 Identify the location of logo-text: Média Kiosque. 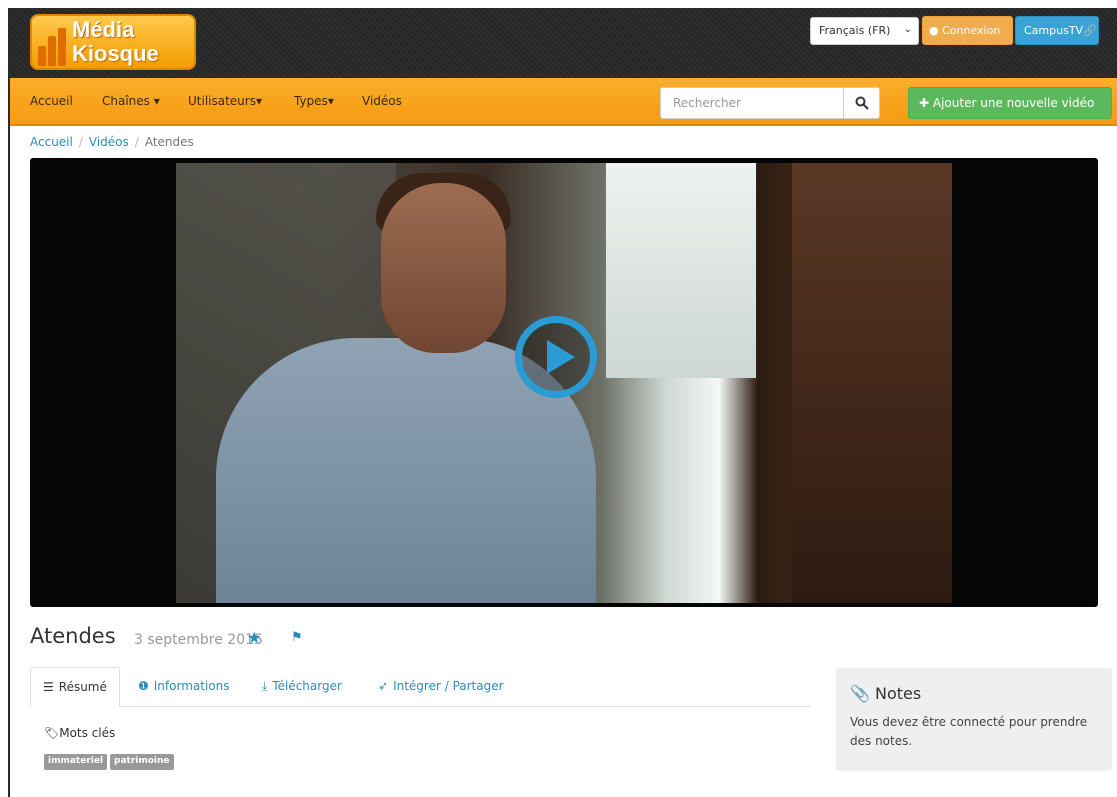
(115, 42).